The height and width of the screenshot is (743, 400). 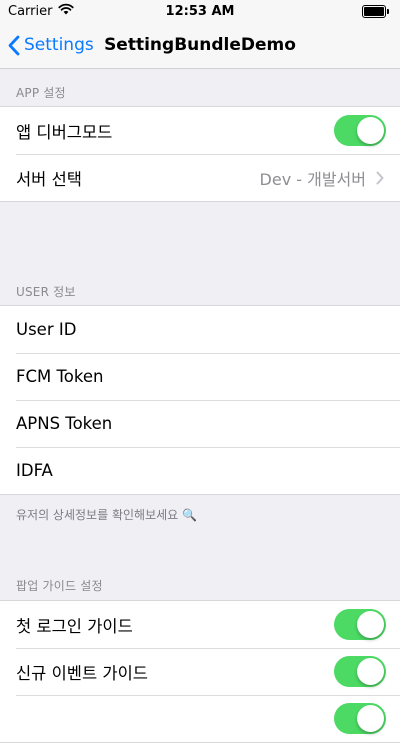 What do you see at coordinates (82, 673) in the screenshot?
I see `new-event-guide-label: 신규 이벤트 가이드` at bounding box center [82, 673].